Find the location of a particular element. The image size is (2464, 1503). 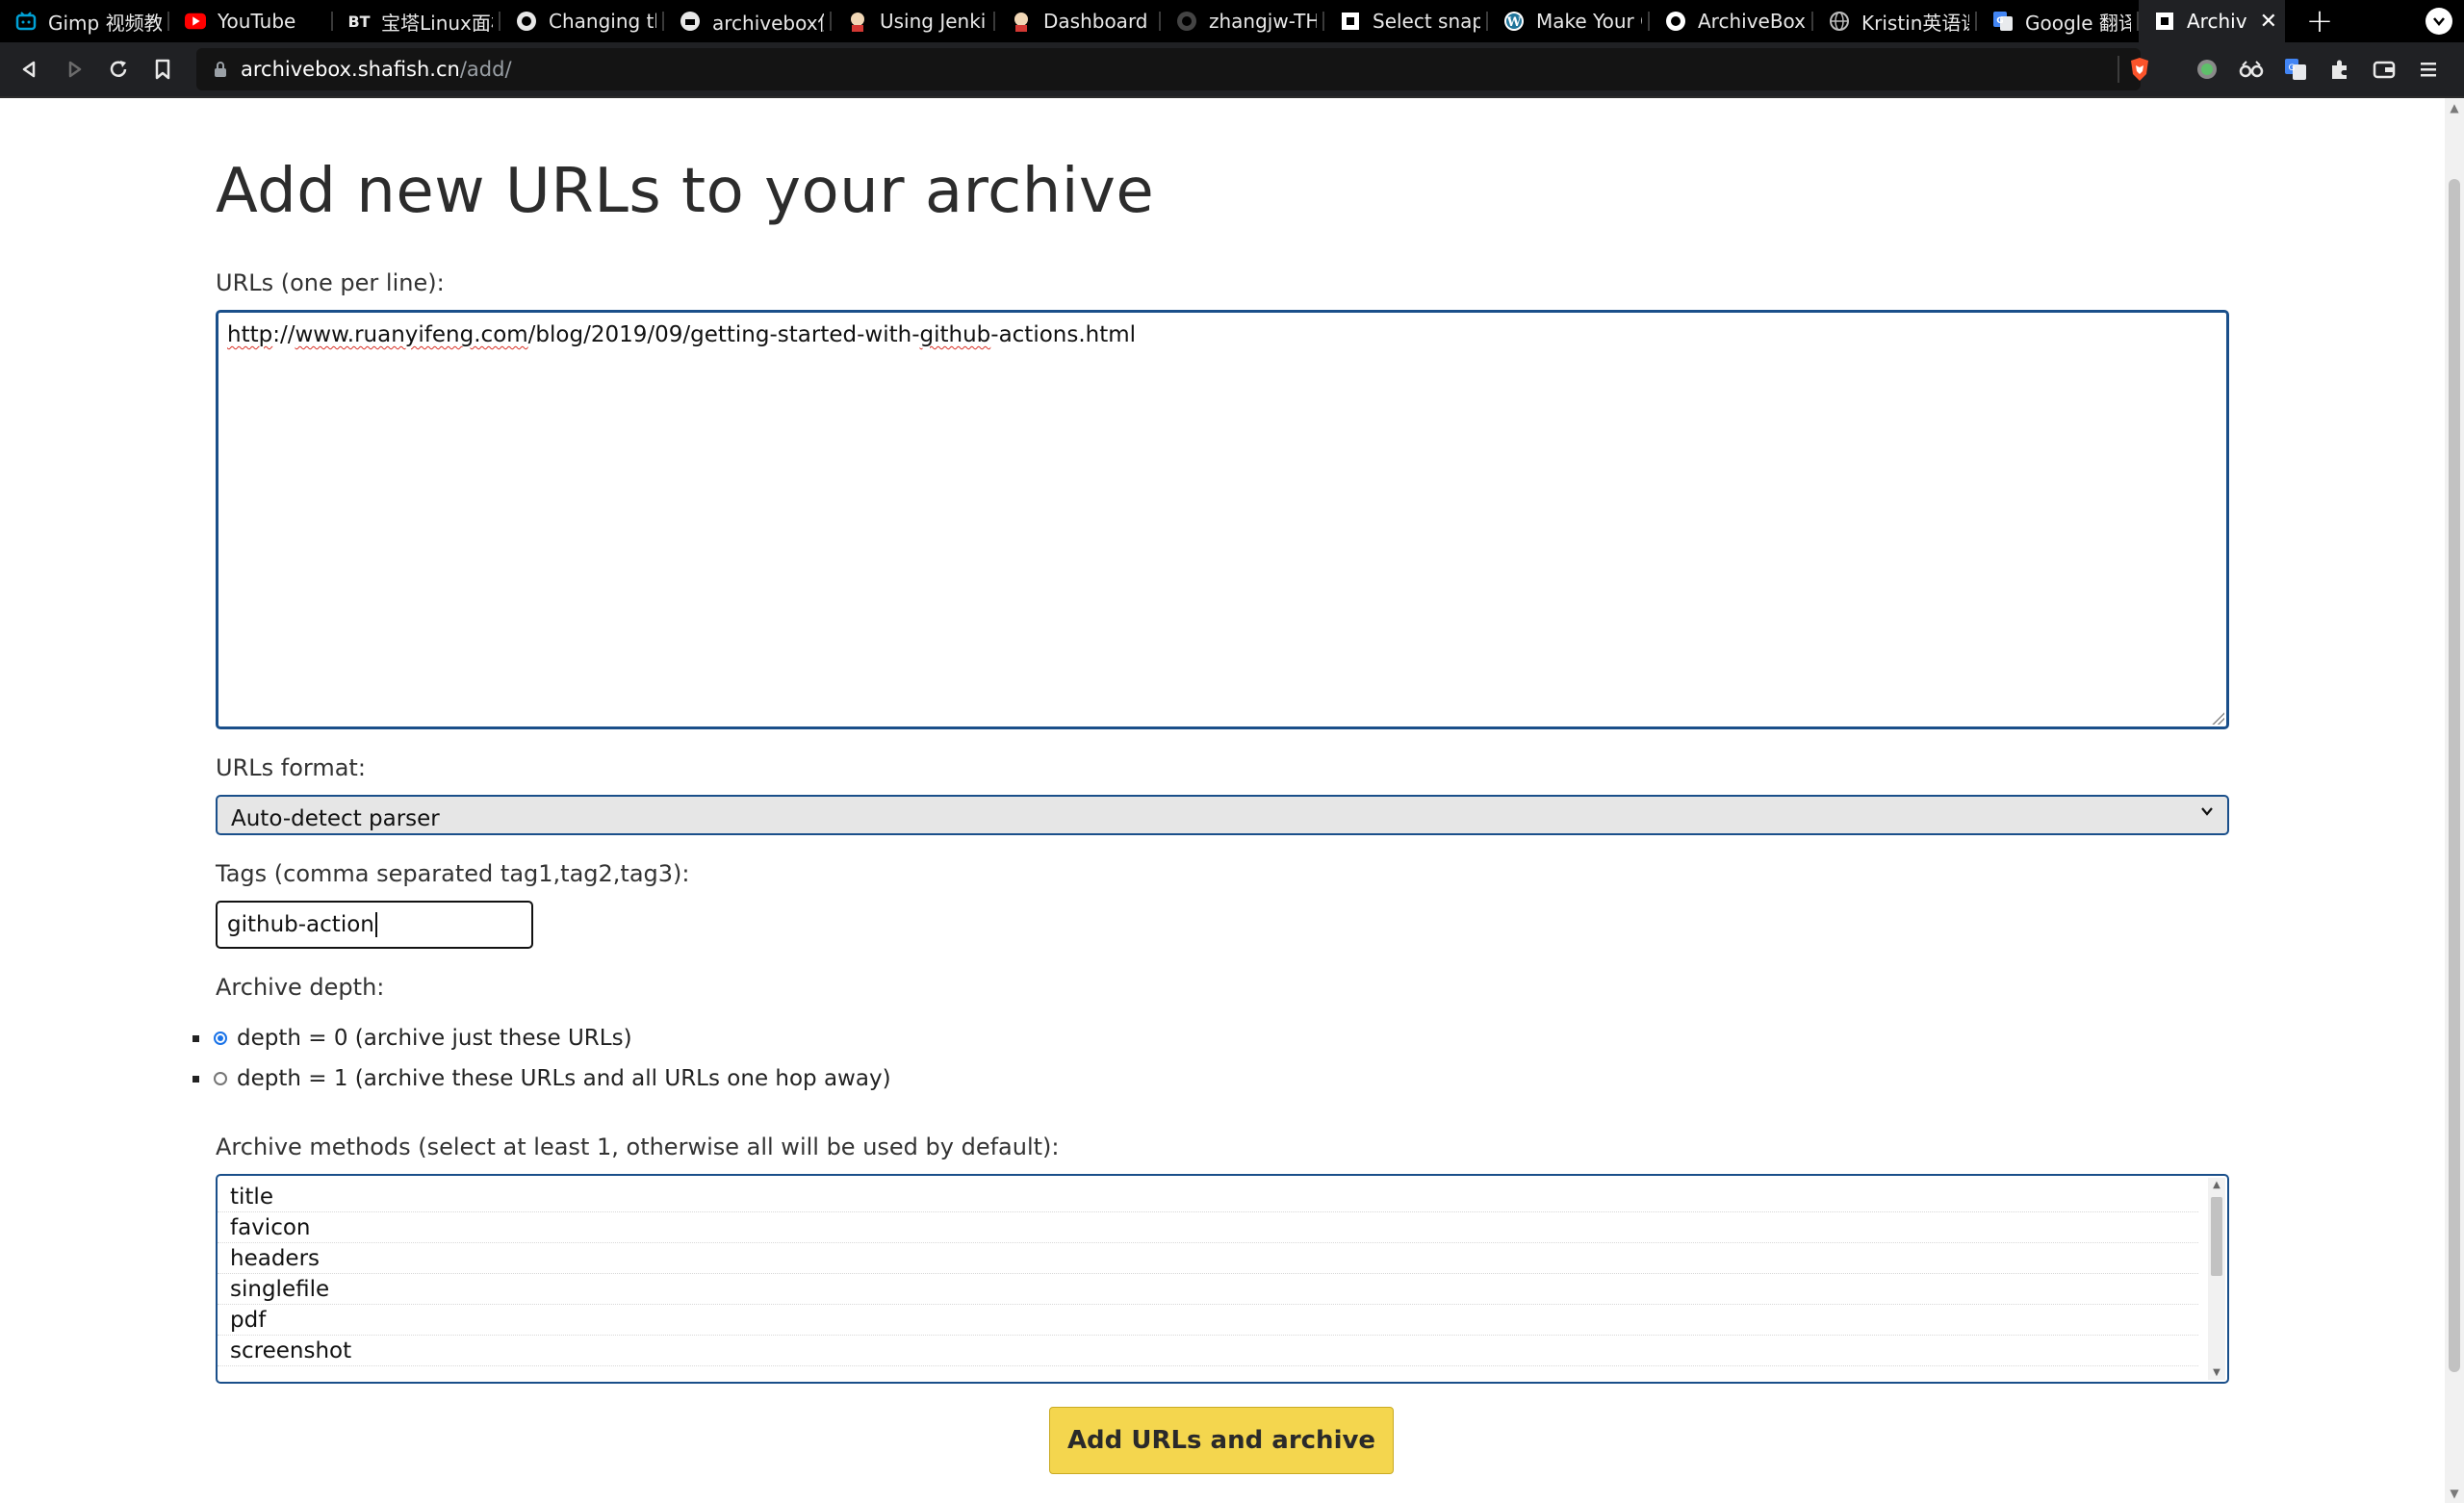

lock-icon is located at coordinates (220, 69).